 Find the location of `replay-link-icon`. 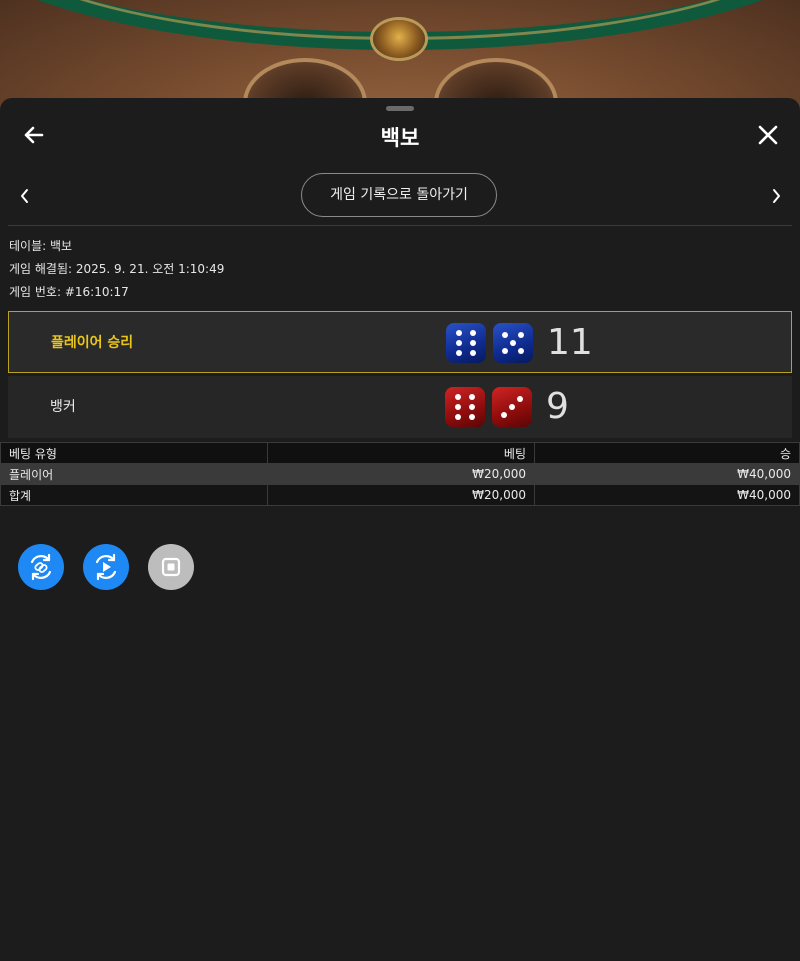

replay-link-icon is located at coordinates (41, 567).